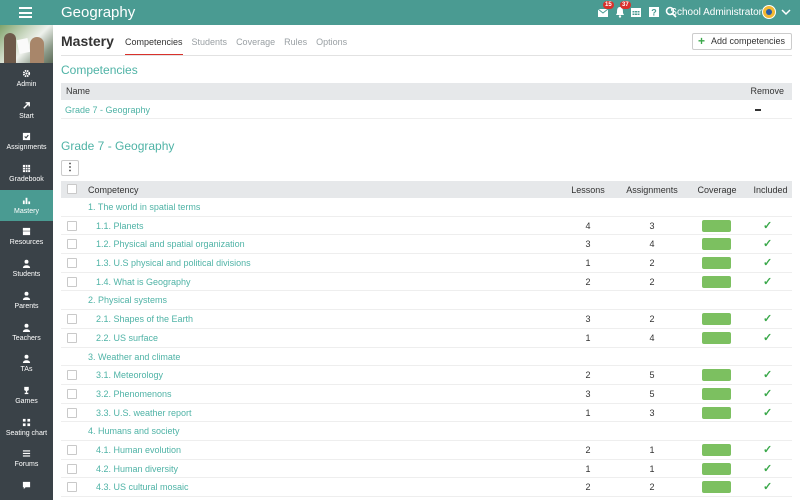 The height and width of the screenshot is (500, 800). Describe the element at coordinates (144, 319) in the screenshot. I see `competency-link: 2.1. Shapes of the Earth` at that location.